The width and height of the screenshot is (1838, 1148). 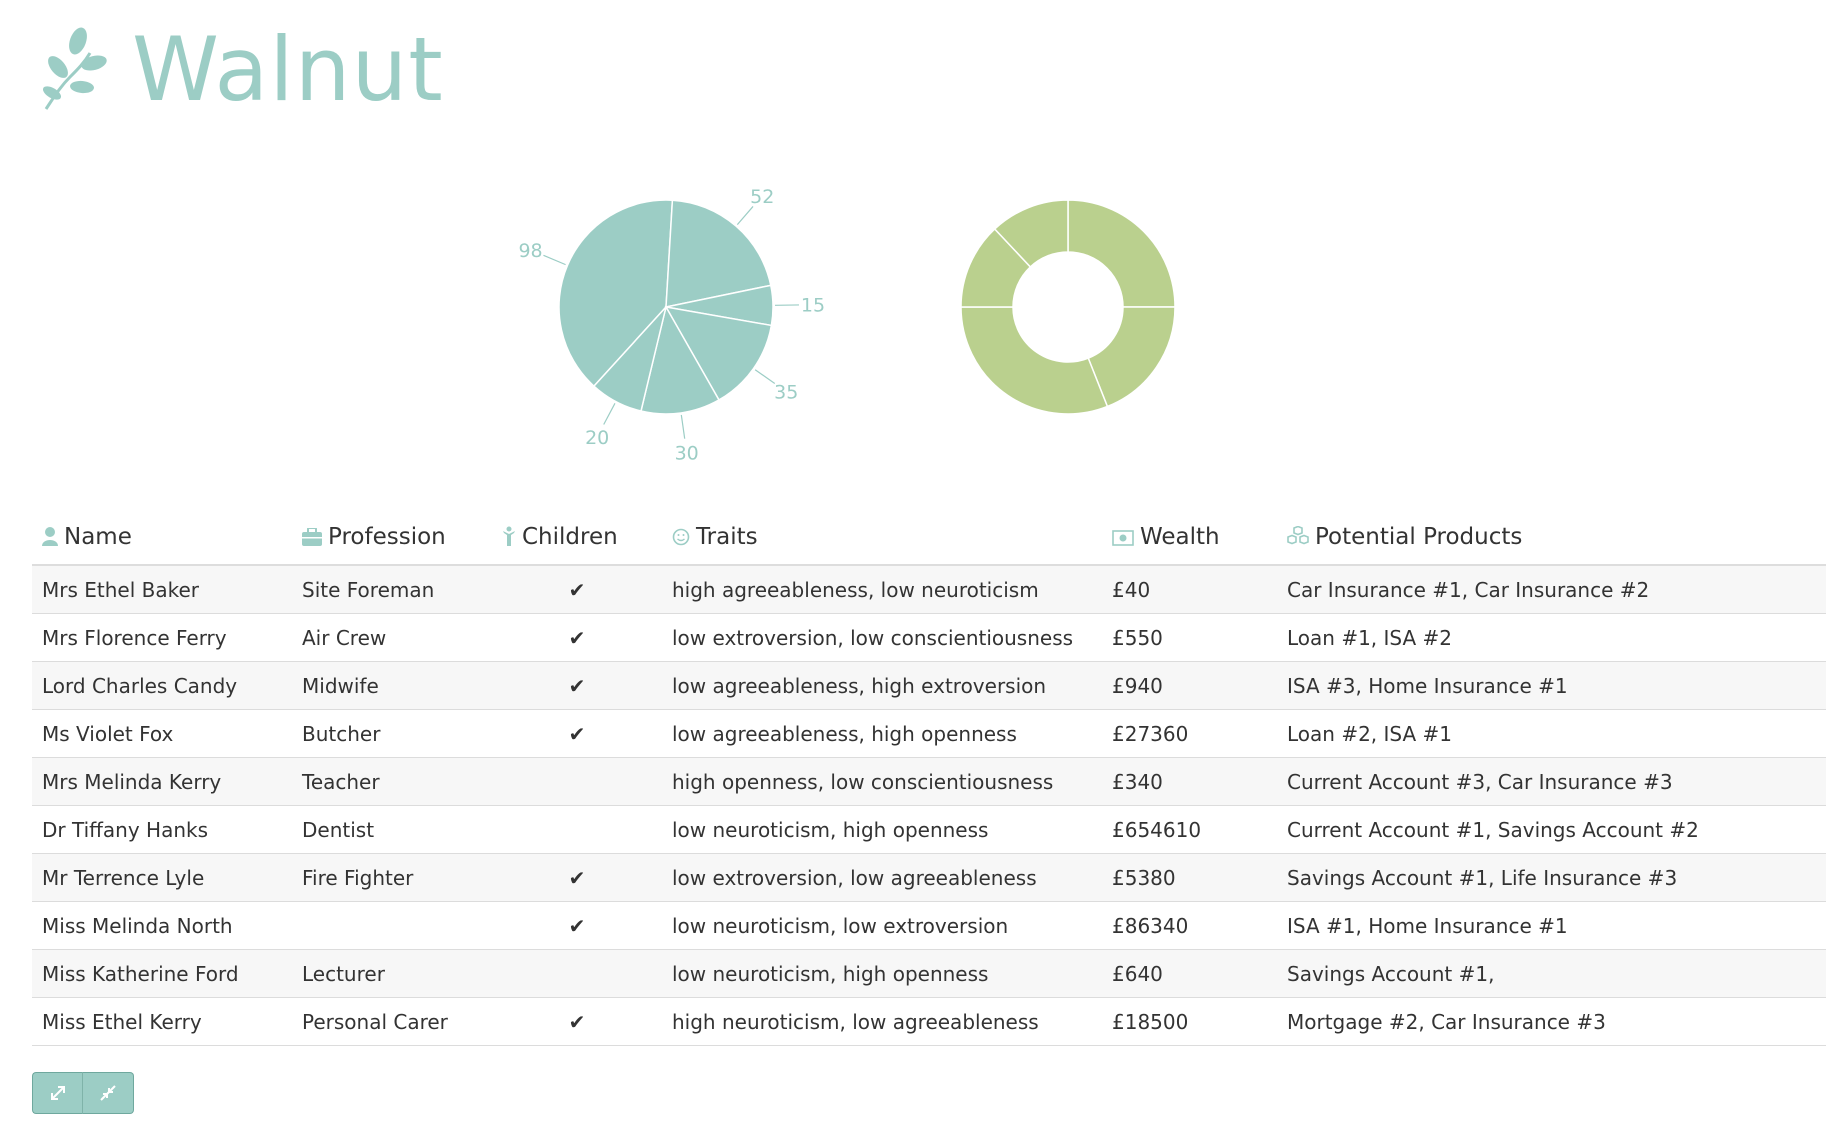 What do you see at coordinates (1551, 877) in the screenshot?
I see `cell-products: Savings Account #1, Life Insurance #3` at bounding box center [1551, 877].